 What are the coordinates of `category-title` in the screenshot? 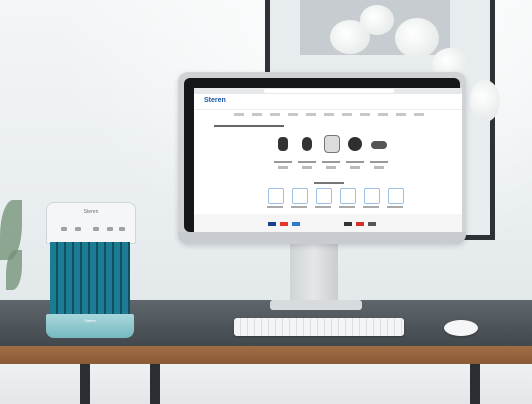 It's located at (329, 183).